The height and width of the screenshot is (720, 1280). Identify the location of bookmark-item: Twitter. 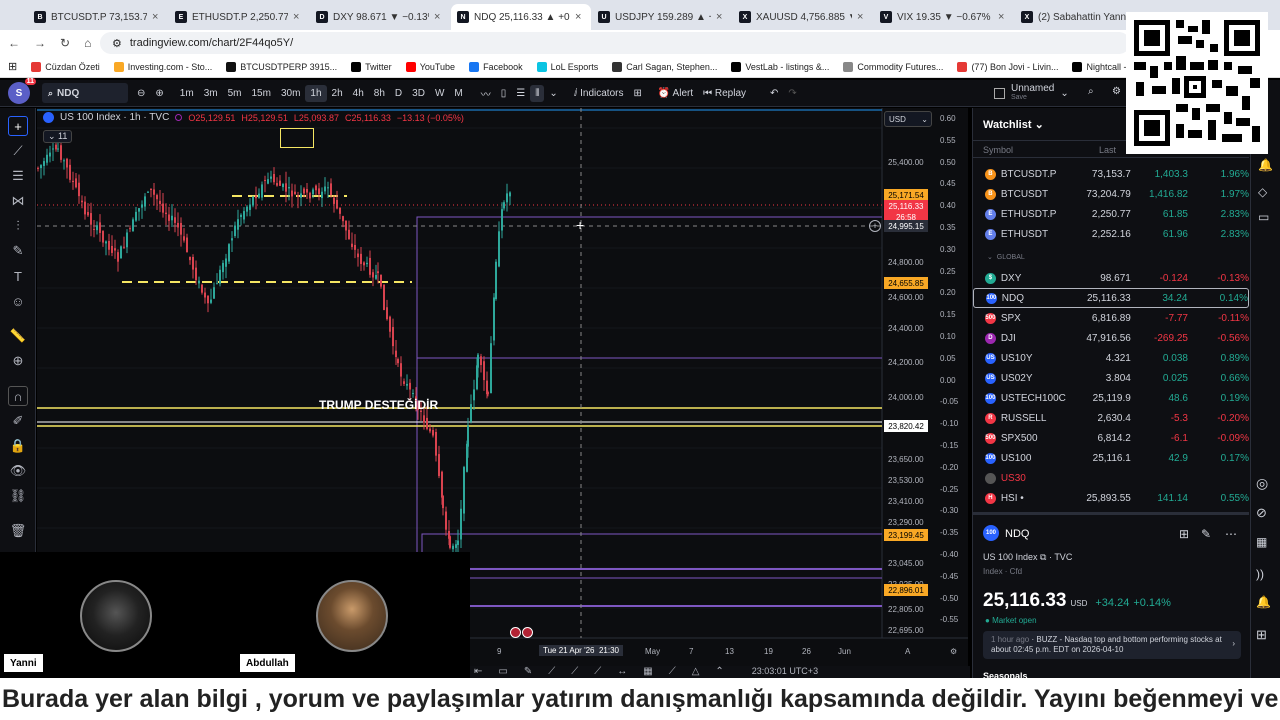
(371, 66).